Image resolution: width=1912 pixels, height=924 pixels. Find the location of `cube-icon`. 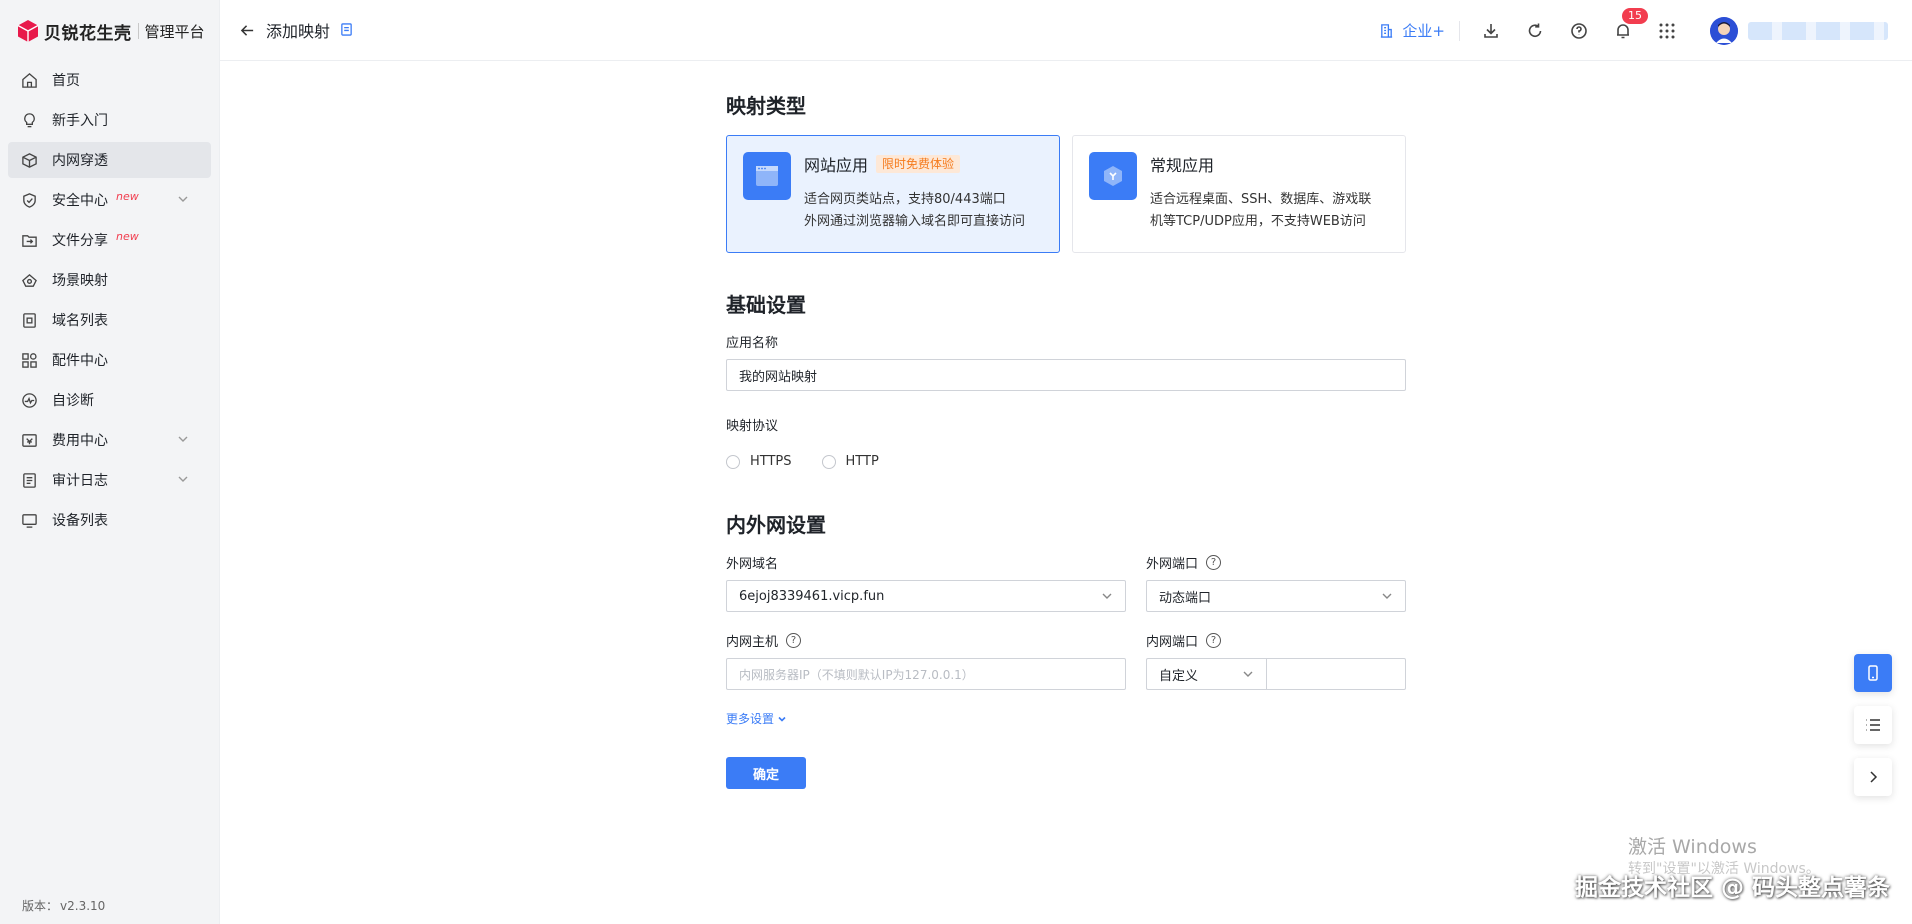

cube-icon is located at coordinates (29, 160).